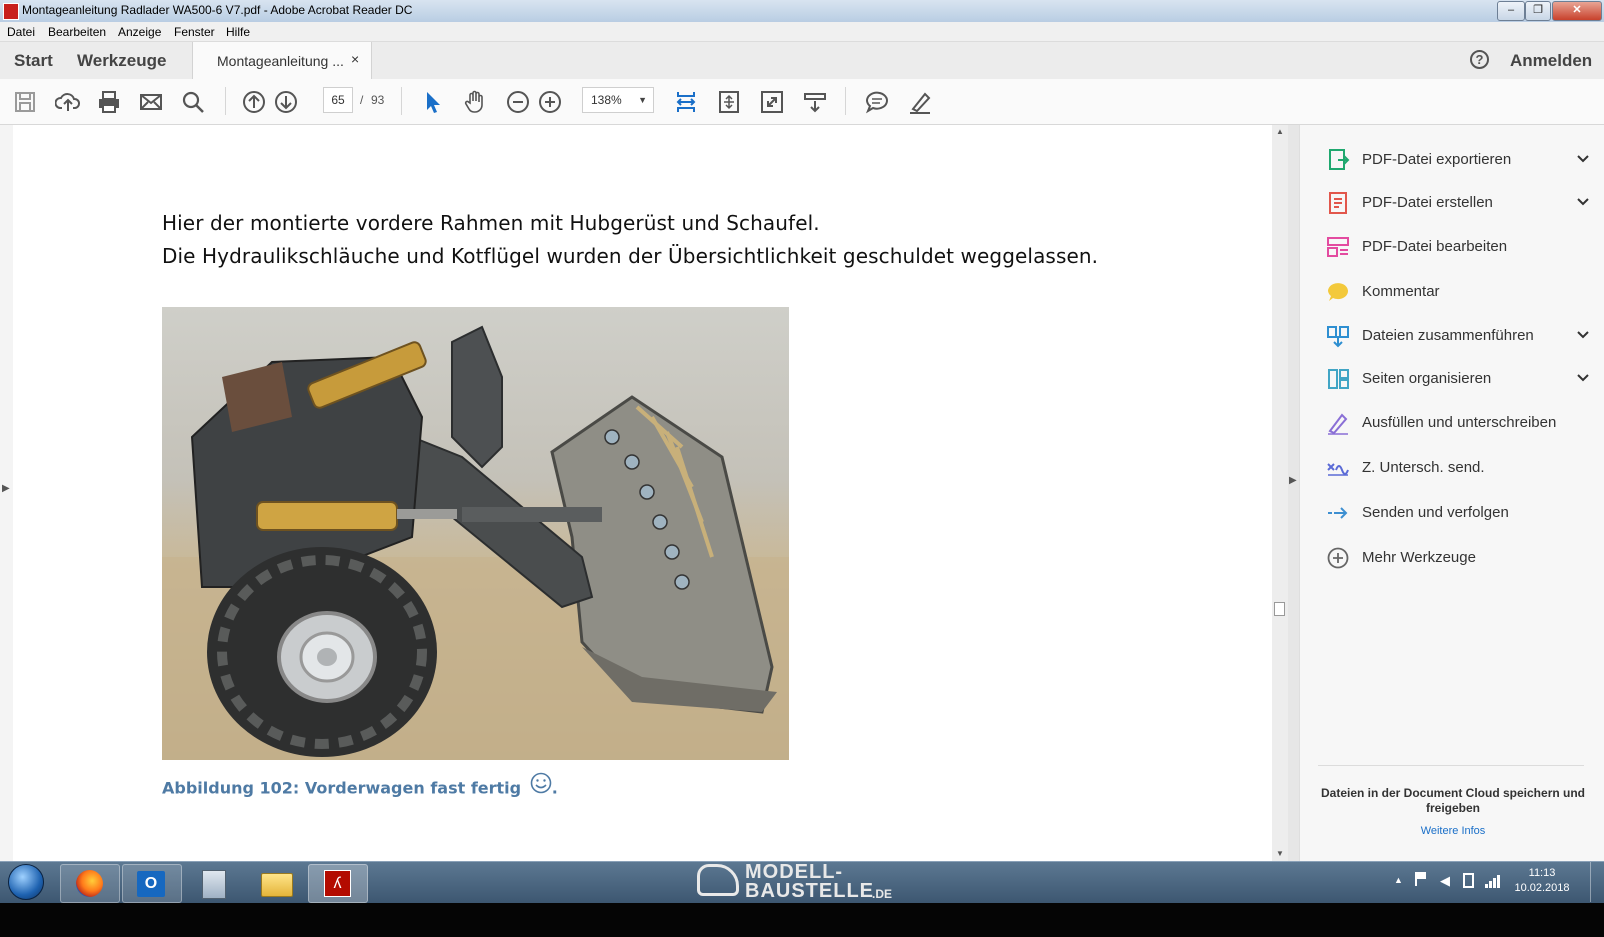  Describe the element at coordinates (1338, 558) in the screenshot. I see `more-tools-icon` at that location.